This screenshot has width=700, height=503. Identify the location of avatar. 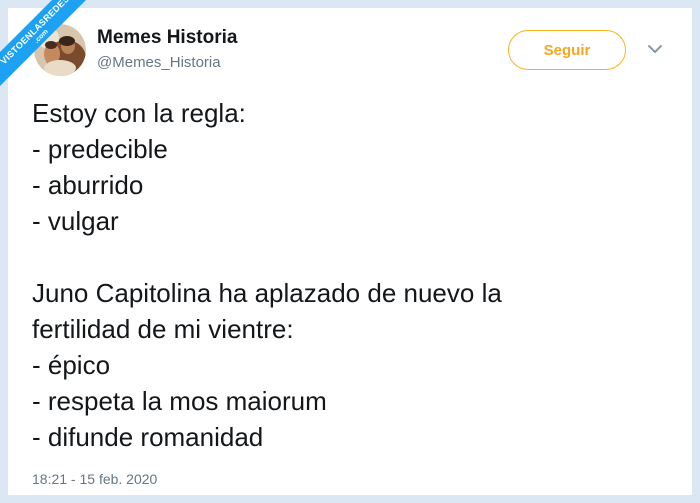
(60, 50).